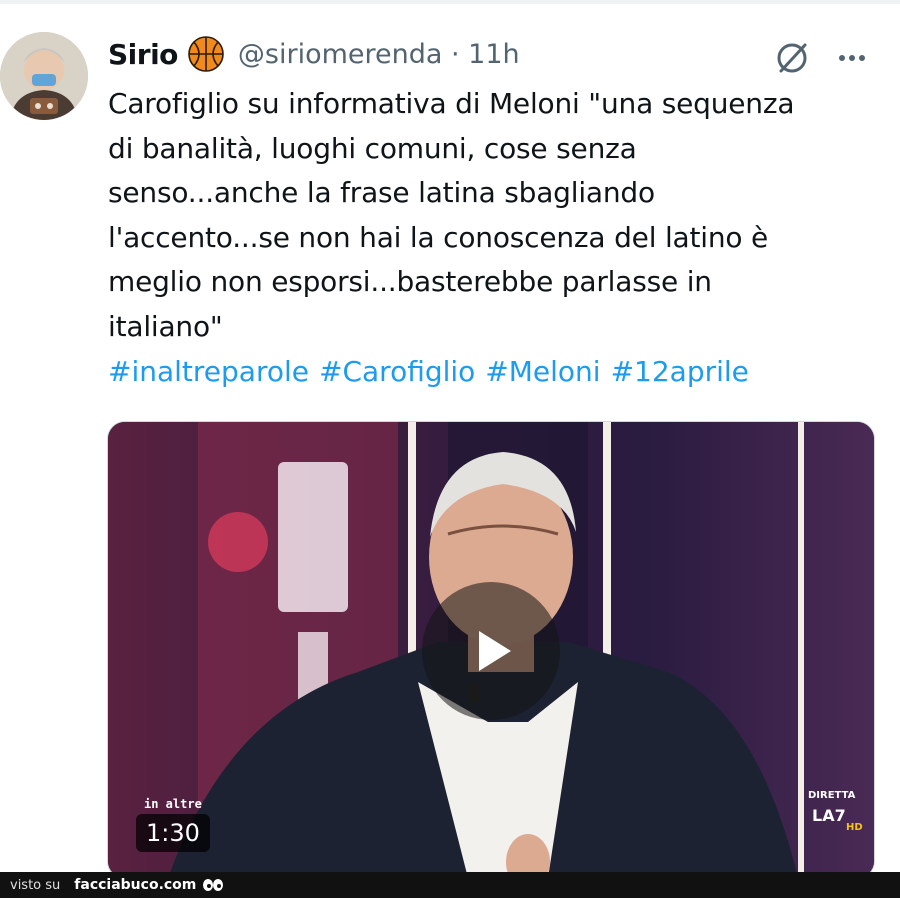 Image resolution: width=900 pixels, height=898 pixels. I want to click on eyes-icon, so click(213, 885).